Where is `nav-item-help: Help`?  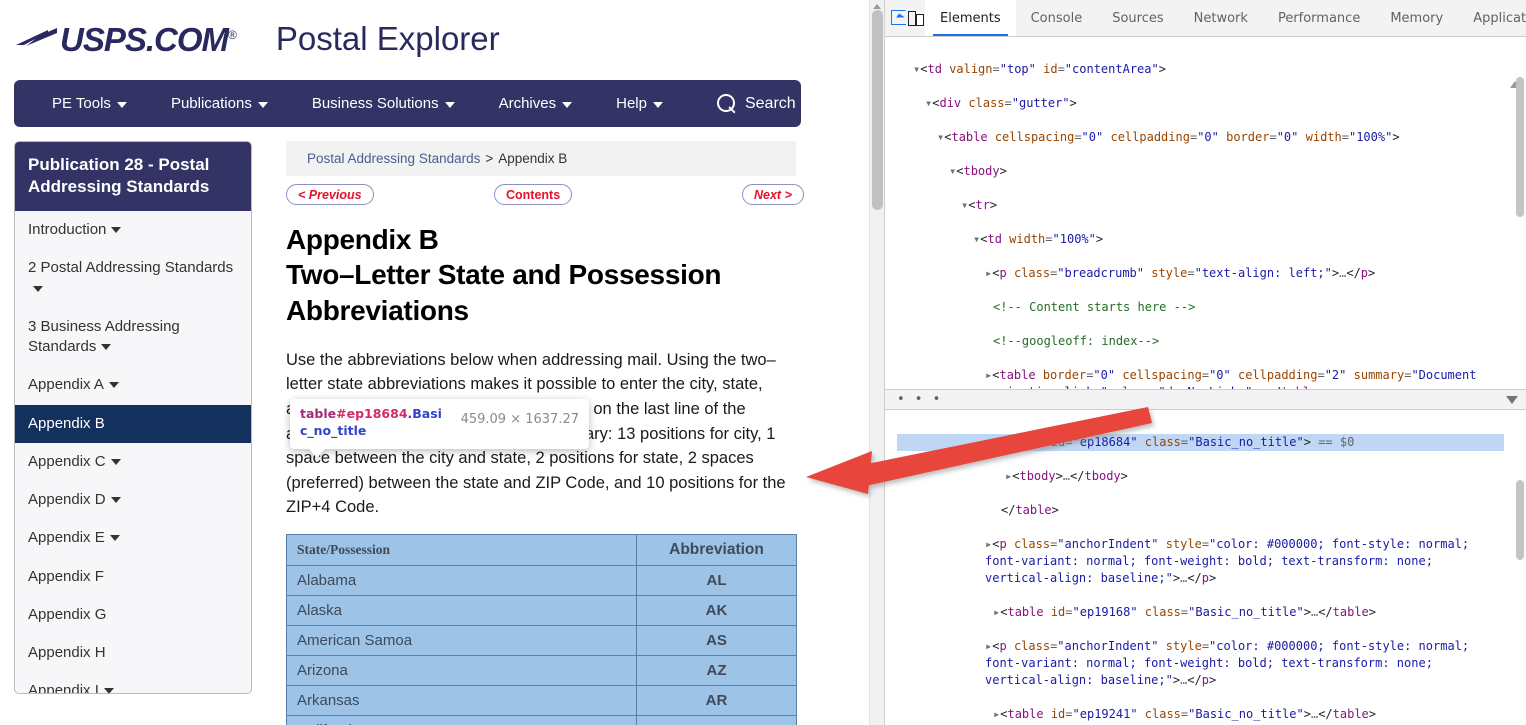 nav-item-help: Help is located at coordinates (639, 103).